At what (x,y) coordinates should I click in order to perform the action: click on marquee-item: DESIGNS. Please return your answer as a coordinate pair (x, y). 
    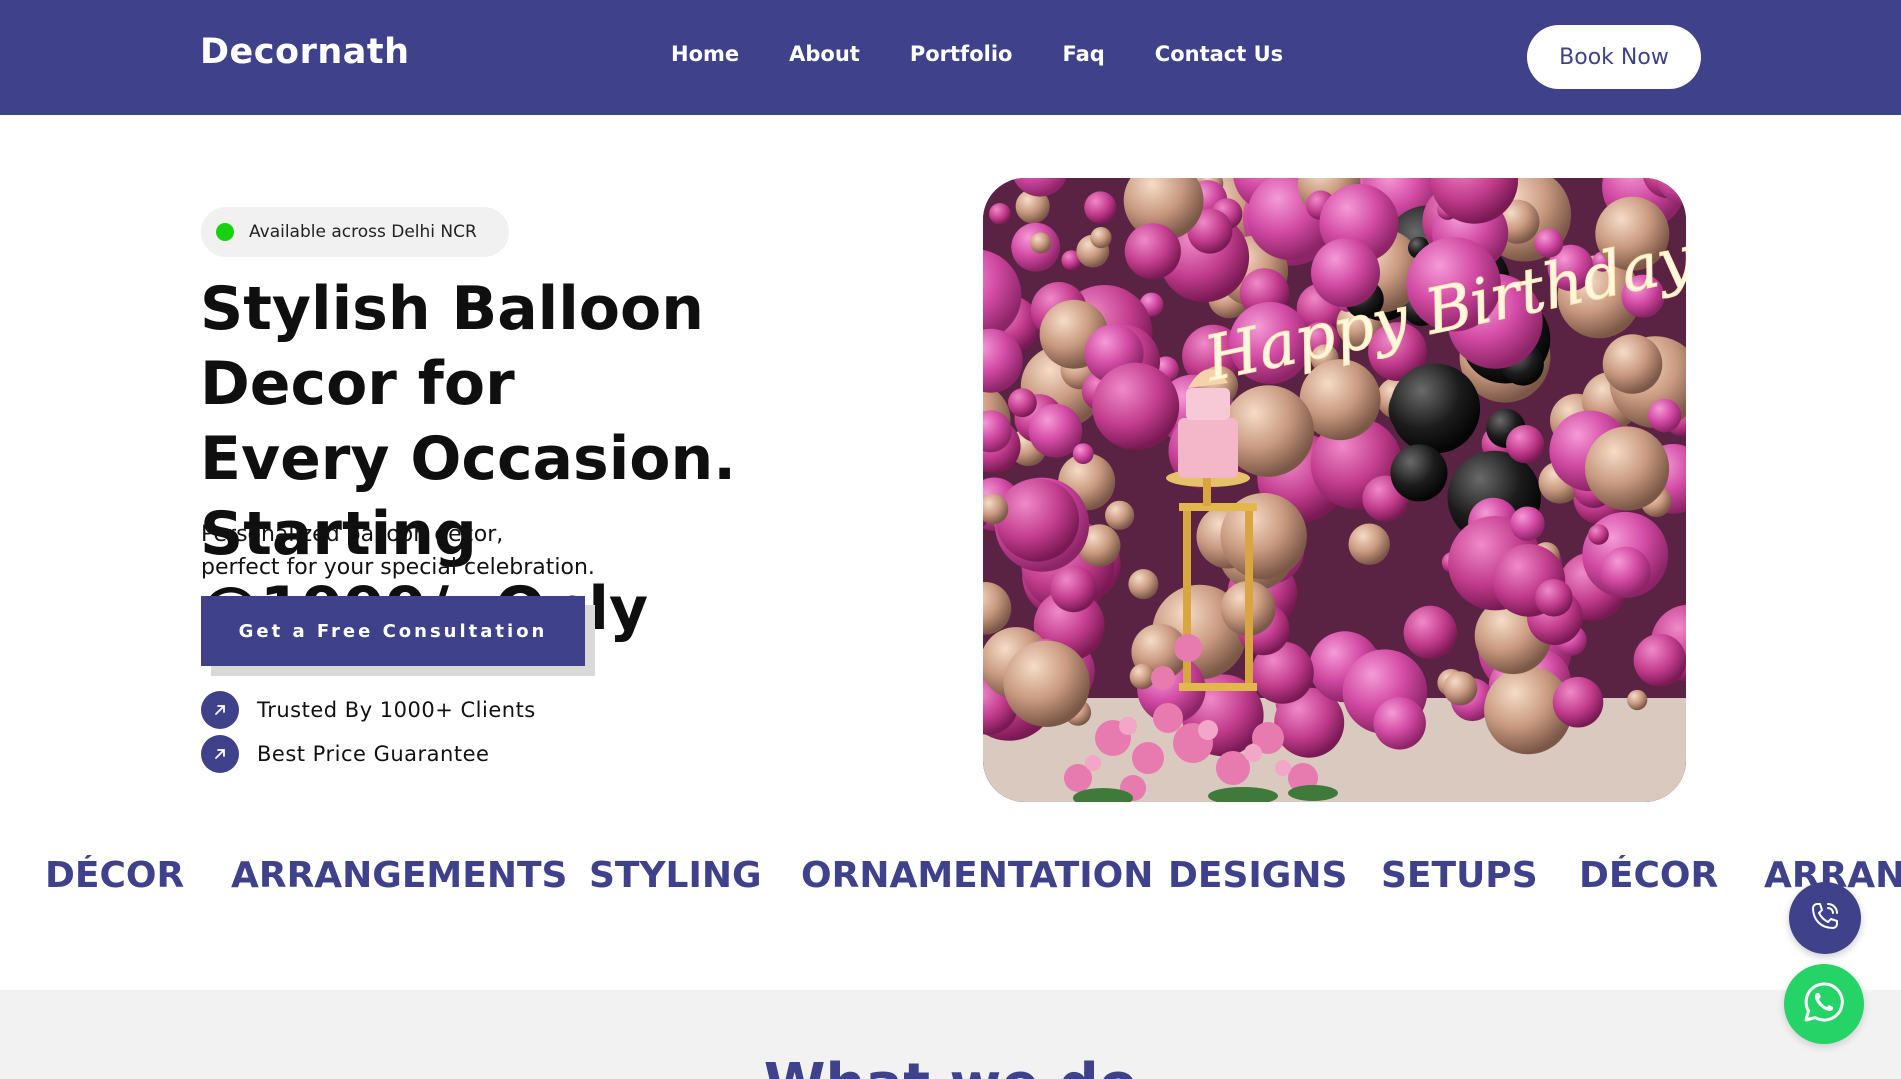
    Looking at the image, I should click on (1258, 875).